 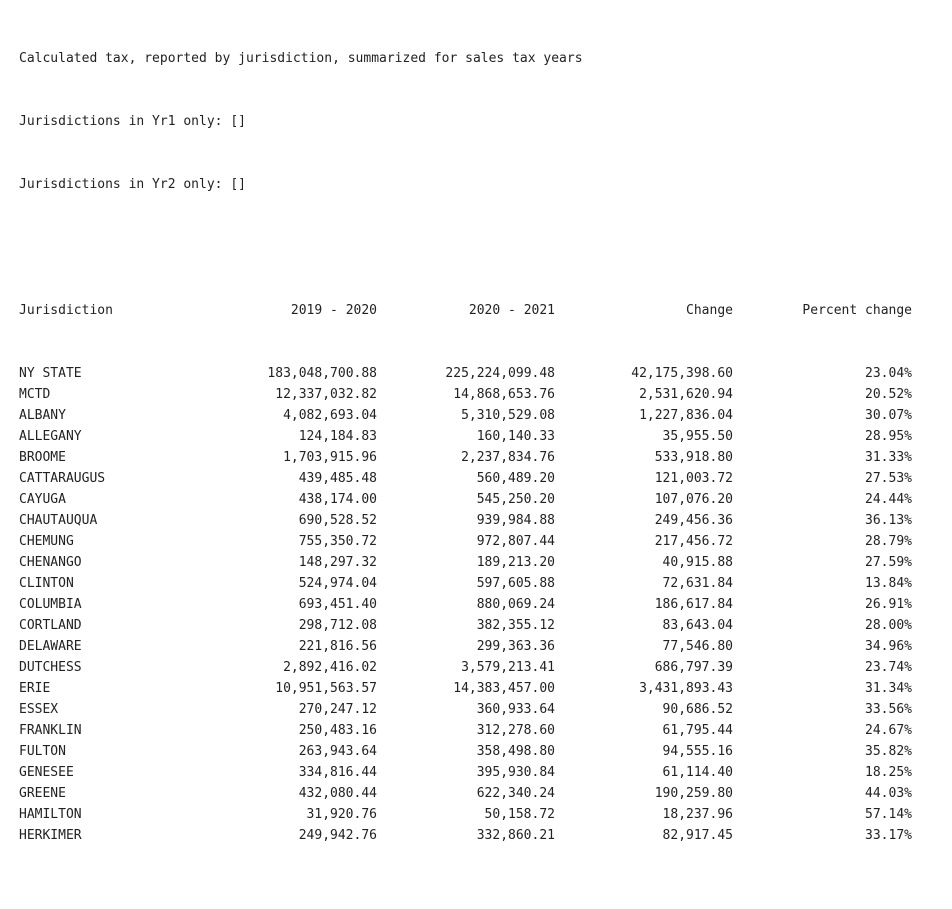 I want to click on yr1-tax-cell: 432,080.44, so click(x=337, y=793).